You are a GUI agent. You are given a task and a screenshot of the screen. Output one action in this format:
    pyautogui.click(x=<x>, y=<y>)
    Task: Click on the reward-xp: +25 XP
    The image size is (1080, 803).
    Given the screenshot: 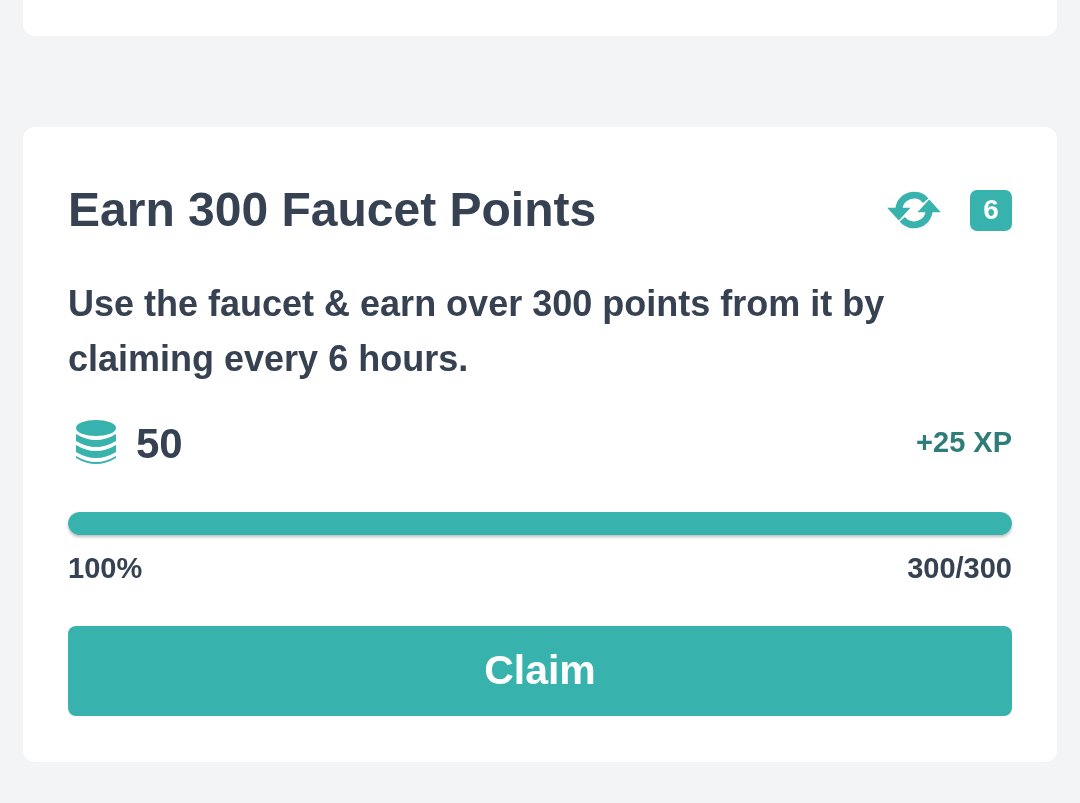 What is the action you would take?
    pyautogui.click(x=964, y=443)
    